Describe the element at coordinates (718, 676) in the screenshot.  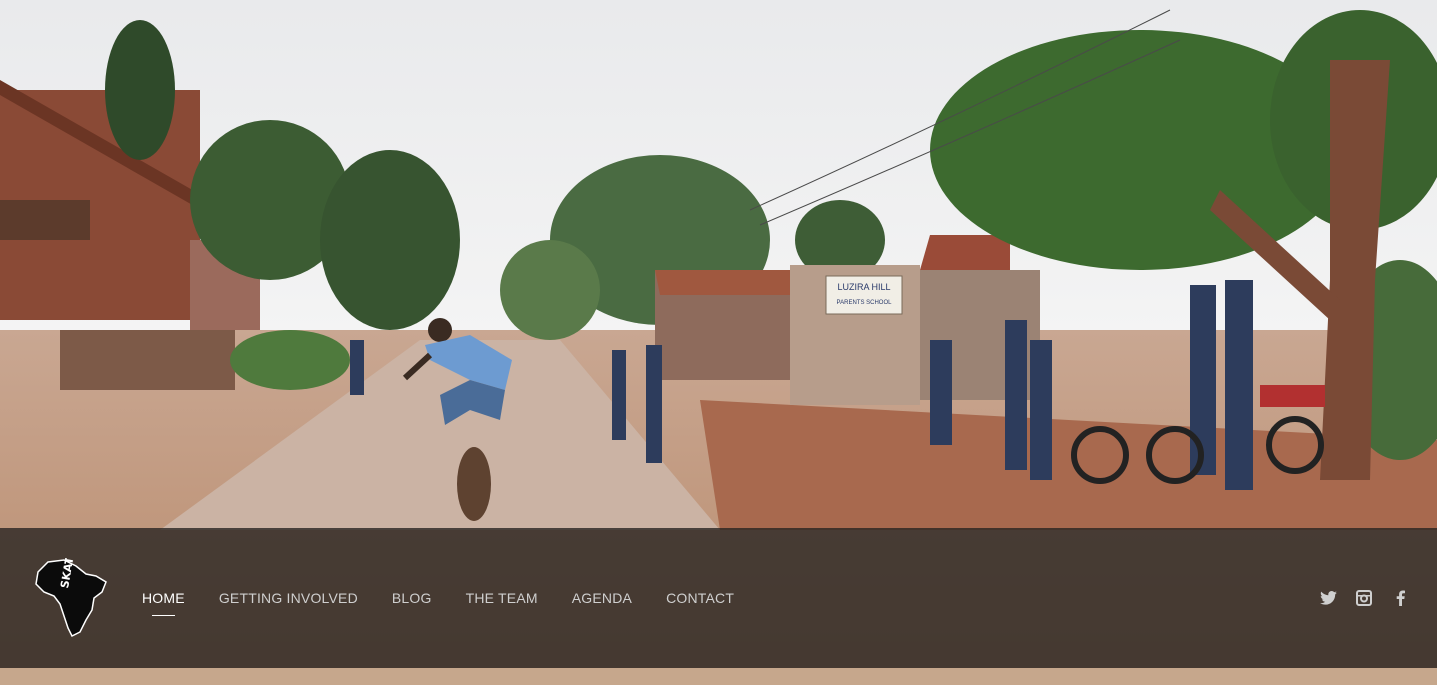
I see `hero-bottom-strip` at that location.